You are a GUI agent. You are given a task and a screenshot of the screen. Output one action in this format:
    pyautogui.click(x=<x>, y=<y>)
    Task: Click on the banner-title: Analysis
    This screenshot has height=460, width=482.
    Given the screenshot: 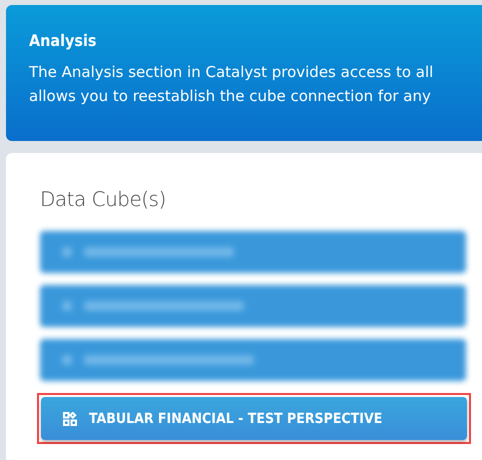 What is the action you would take?
    pyautogui.click(x=63, y=40)
    